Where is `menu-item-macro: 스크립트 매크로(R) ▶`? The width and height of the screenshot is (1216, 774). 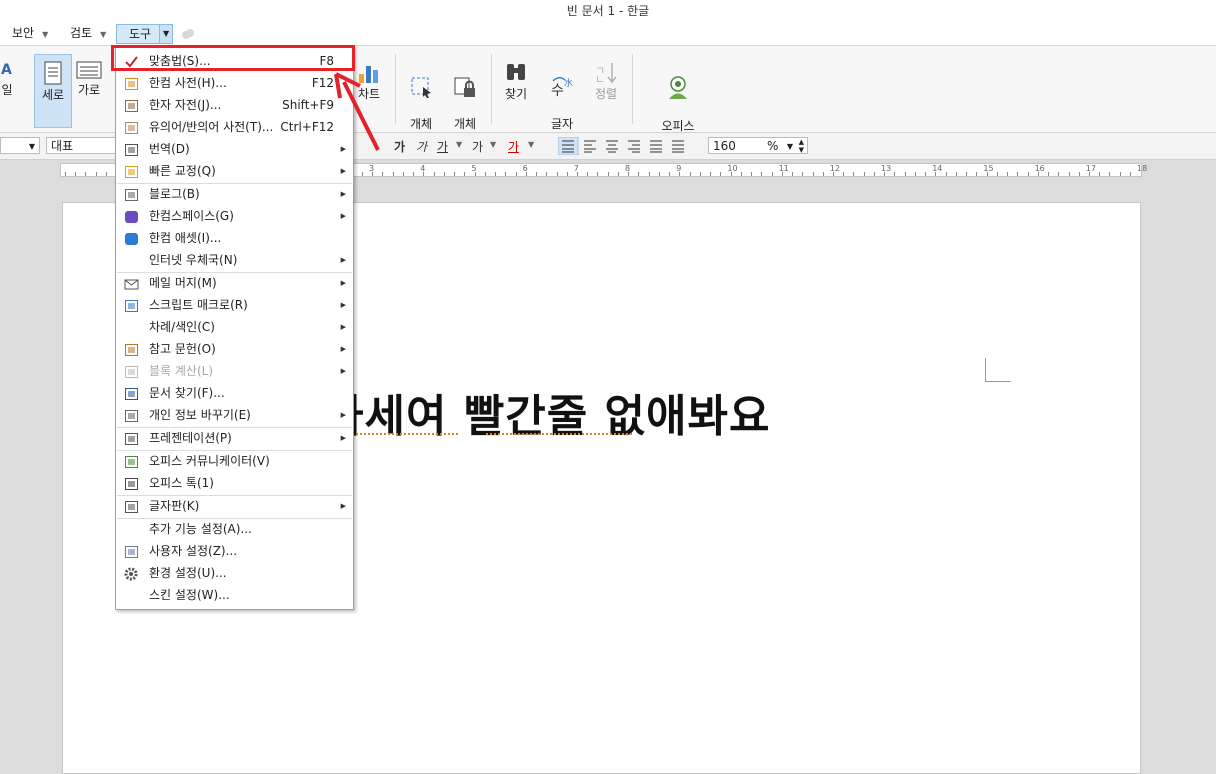 menu-item-macro: 스크립트 매크로(R) ▶ is located at coordinates (234, 305).